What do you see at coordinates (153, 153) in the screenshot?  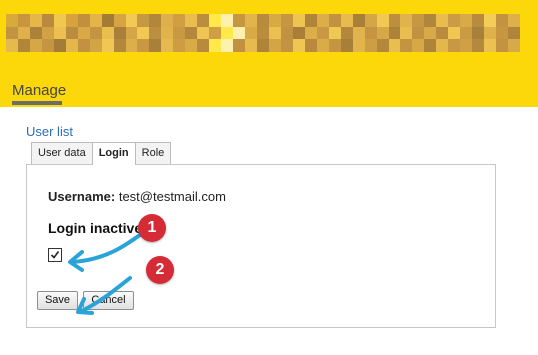 I see `tab-role: Role` at bounding box center [153, 153].